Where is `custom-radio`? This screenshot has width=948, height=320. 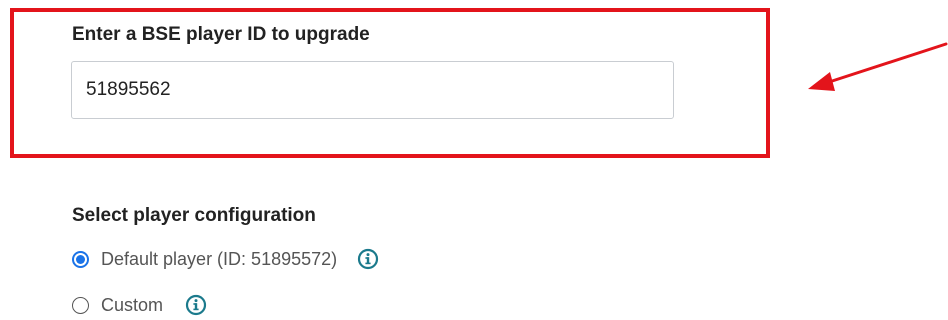
custom-radio is located at coordinates (80, 305).